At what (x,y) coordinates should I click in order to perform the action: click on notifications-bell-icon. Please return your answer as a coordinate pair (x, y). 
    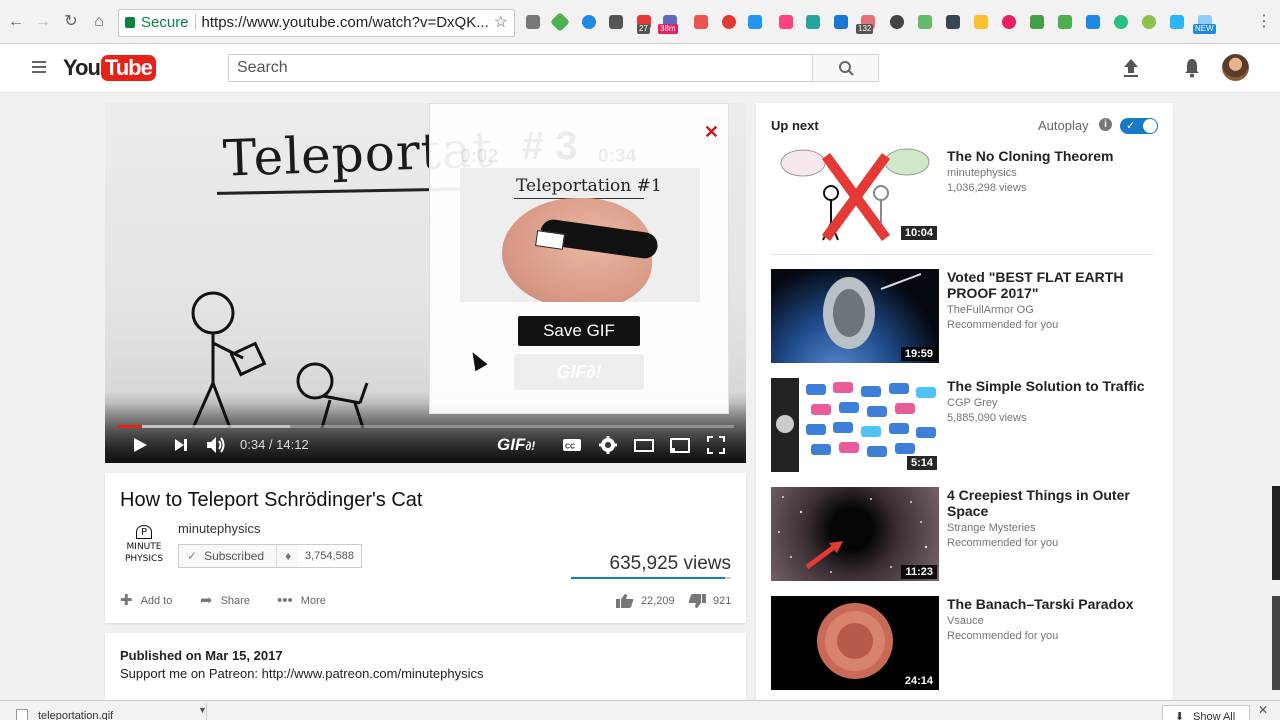
    Looking at the image, I should click on (1192, 68).